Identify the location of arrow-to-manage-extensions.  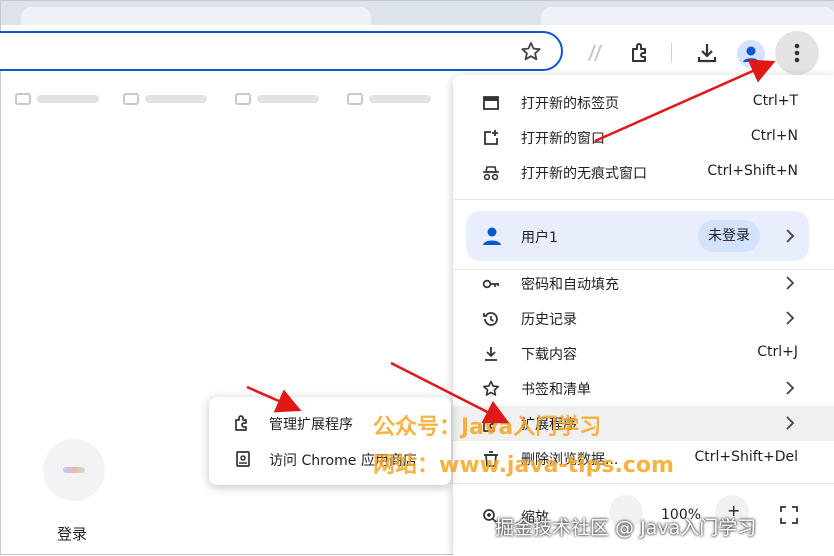
(274, 399).